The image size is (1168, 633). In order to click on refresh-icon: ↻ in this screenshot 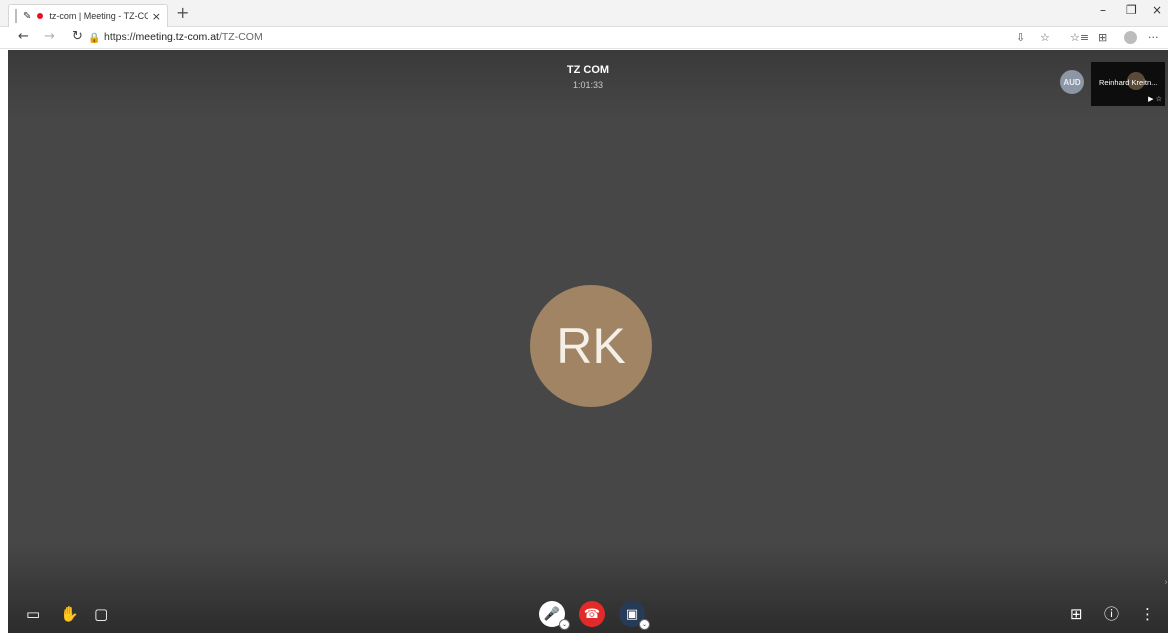, I will do `click(77, 37)`.